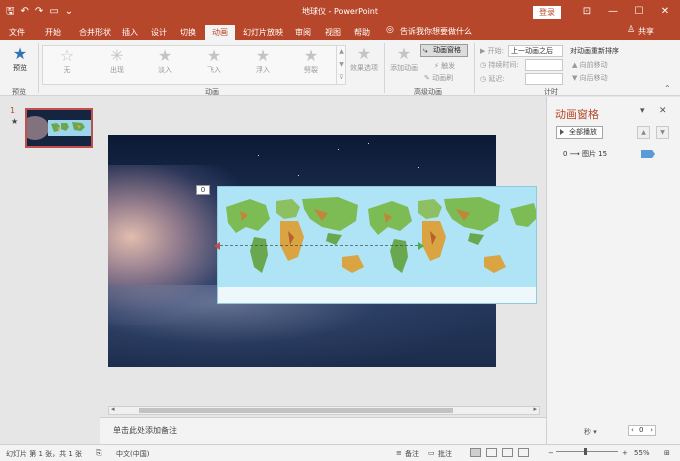 The width and height of the screenshot is (680, 461). What do you see at coordinates (667, 88) in the screenshot?
I see `collapse-ribbon-icon: ⌃` at bounding box center [667, 88].